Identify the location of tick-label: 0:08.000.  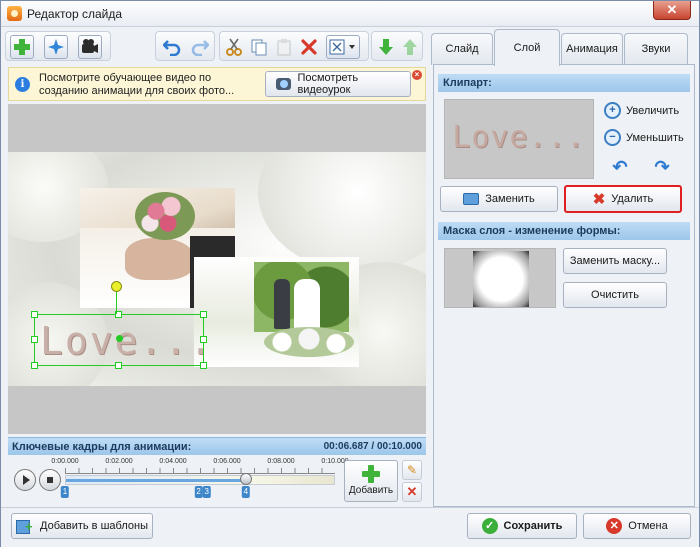
(281, 461).